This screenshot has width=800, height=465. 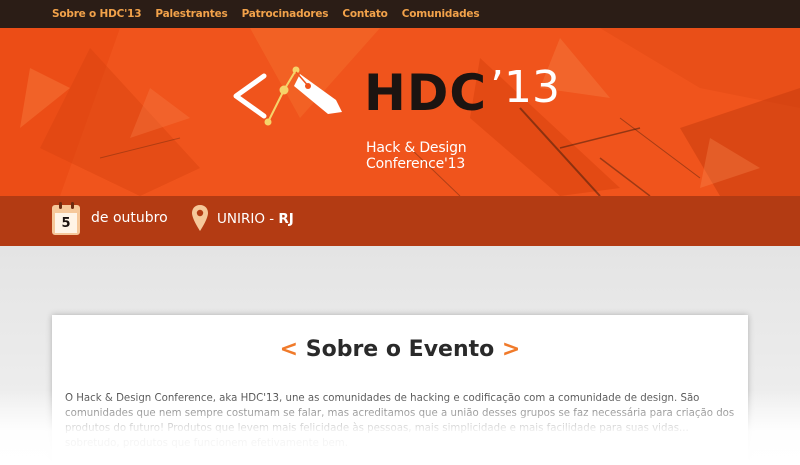 I want to click on title-bracket-open: <, so click(x=289, y=349).